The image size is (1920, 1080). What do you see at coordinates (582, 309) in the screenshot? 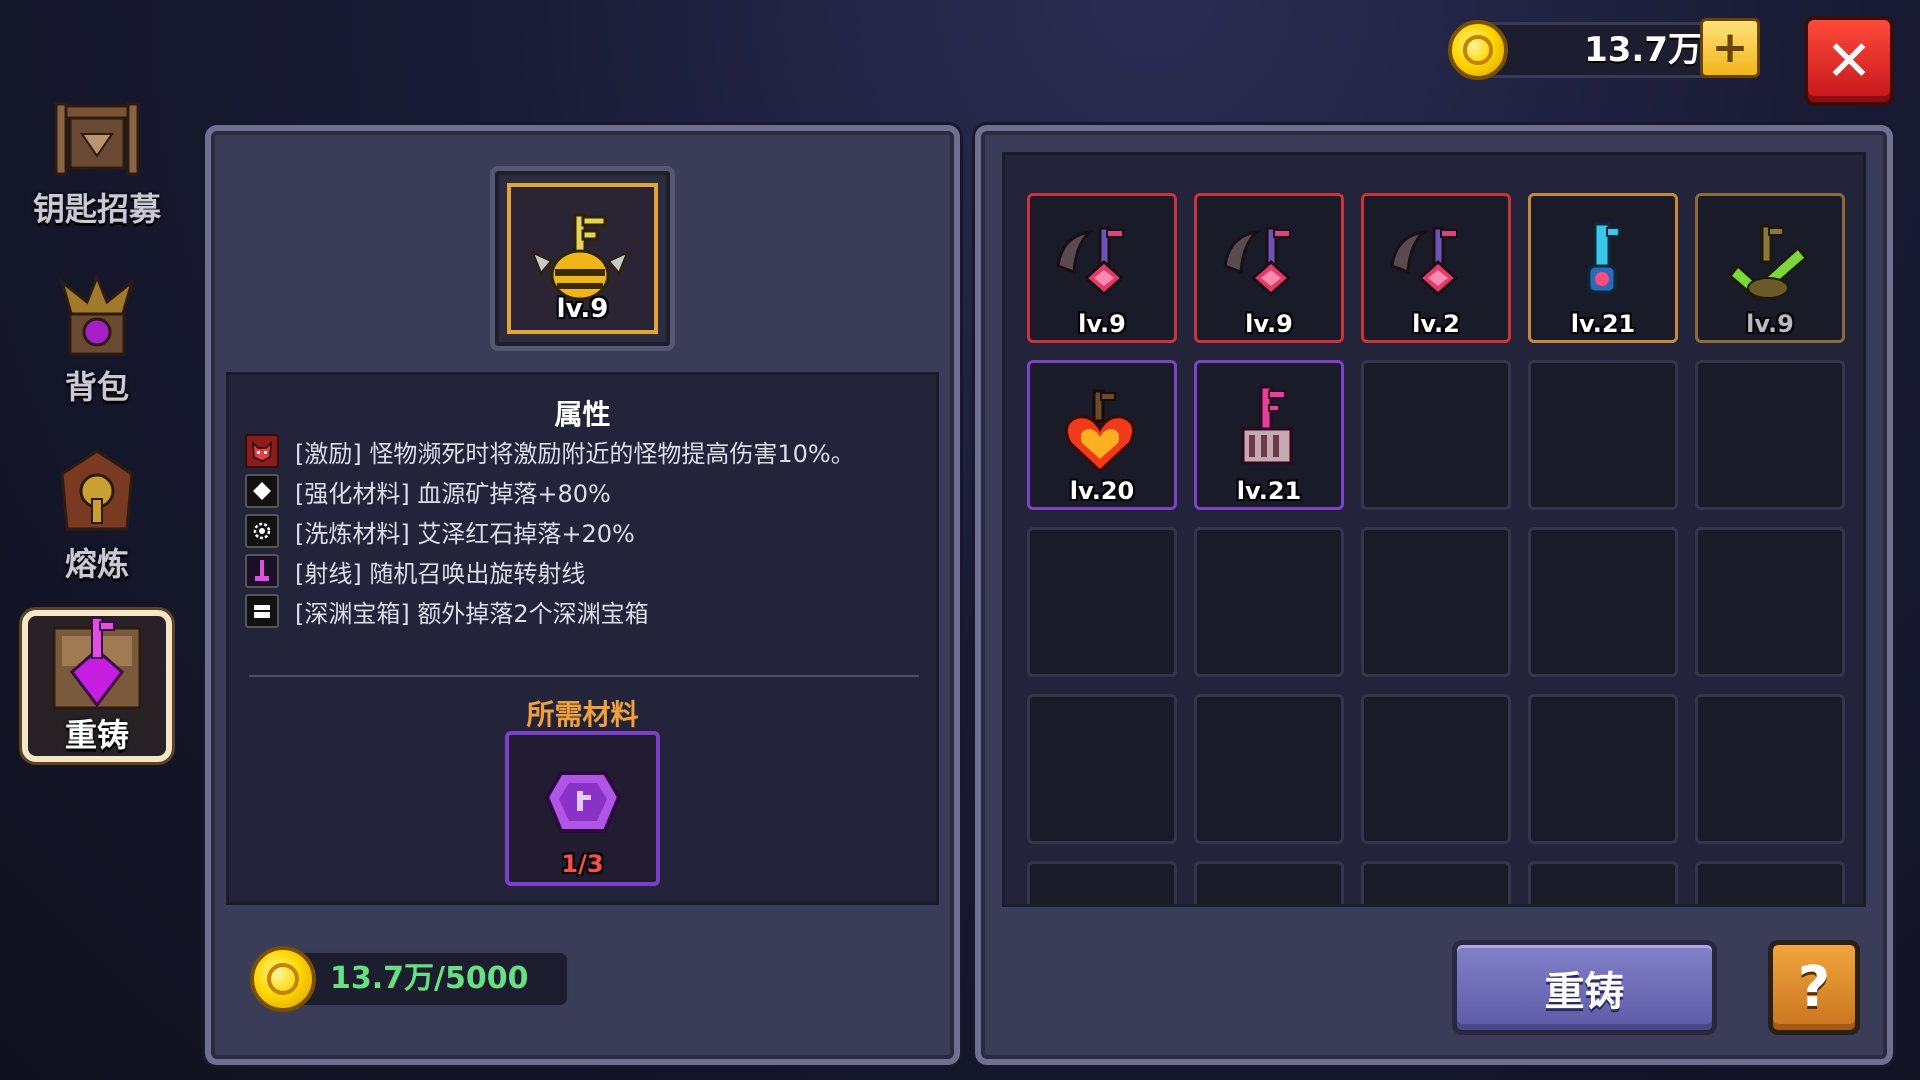
I see `equipped-item-level: lv.9` at bounding box center [582, 309].